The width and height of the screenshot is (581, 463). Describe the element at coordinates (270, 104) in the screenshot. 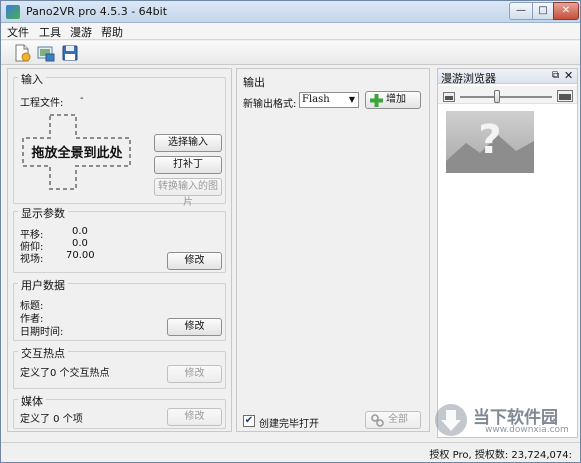

I see `output-format-label: 新输出格式:` at that location.